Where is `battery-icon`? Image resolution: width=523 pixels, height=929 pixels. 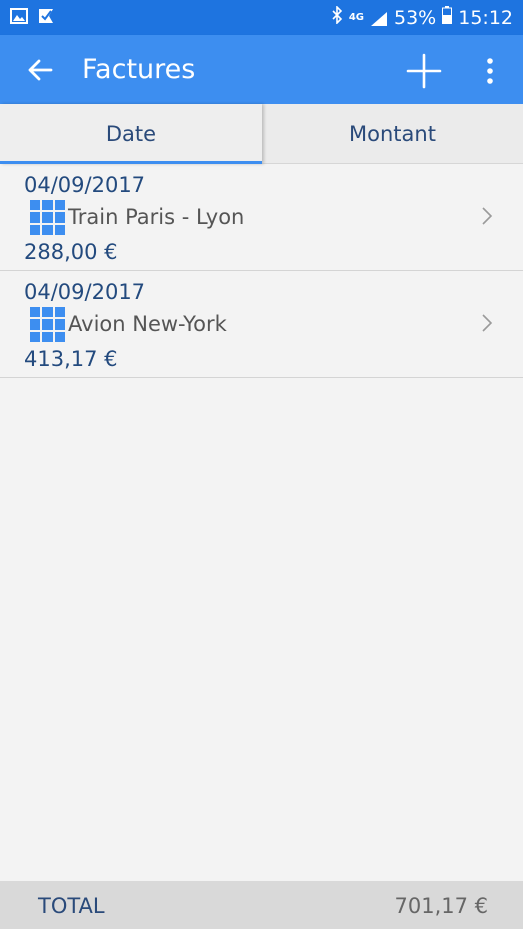 battery-icon is located at coordinates (447, 17).